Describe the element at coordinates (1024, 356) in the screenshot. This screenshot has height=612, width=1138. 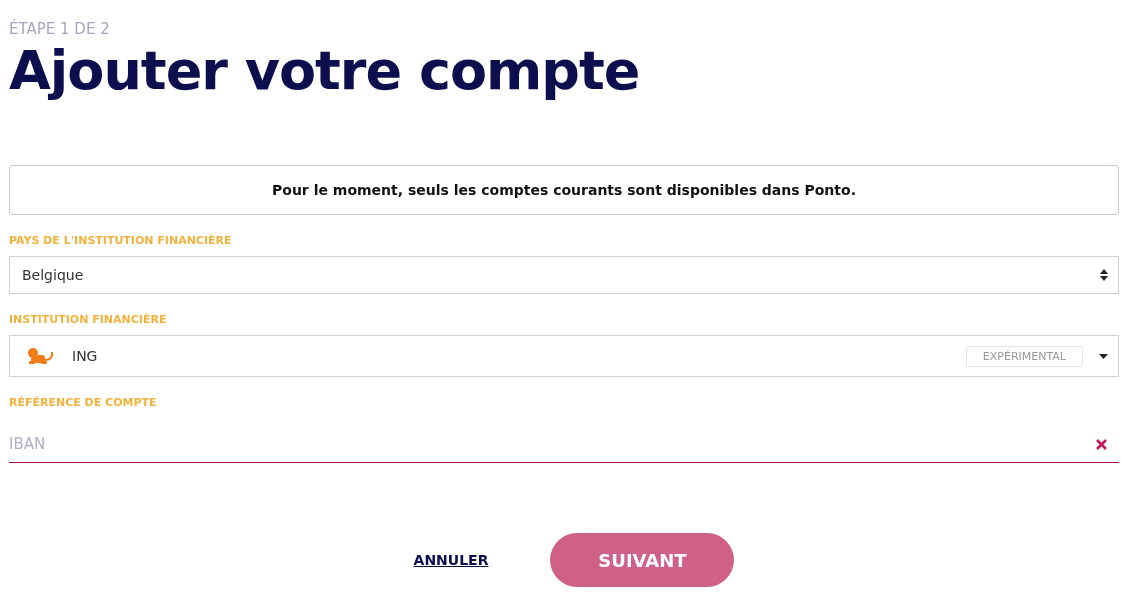
I see `experimental-badge: EXPÉRIMENTAL` at that location.